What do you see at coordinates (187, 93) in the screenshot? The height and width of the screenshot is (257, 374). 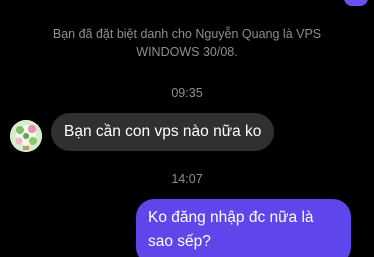 I see `timestamp: 09:35` at bounding box center [187, 93].